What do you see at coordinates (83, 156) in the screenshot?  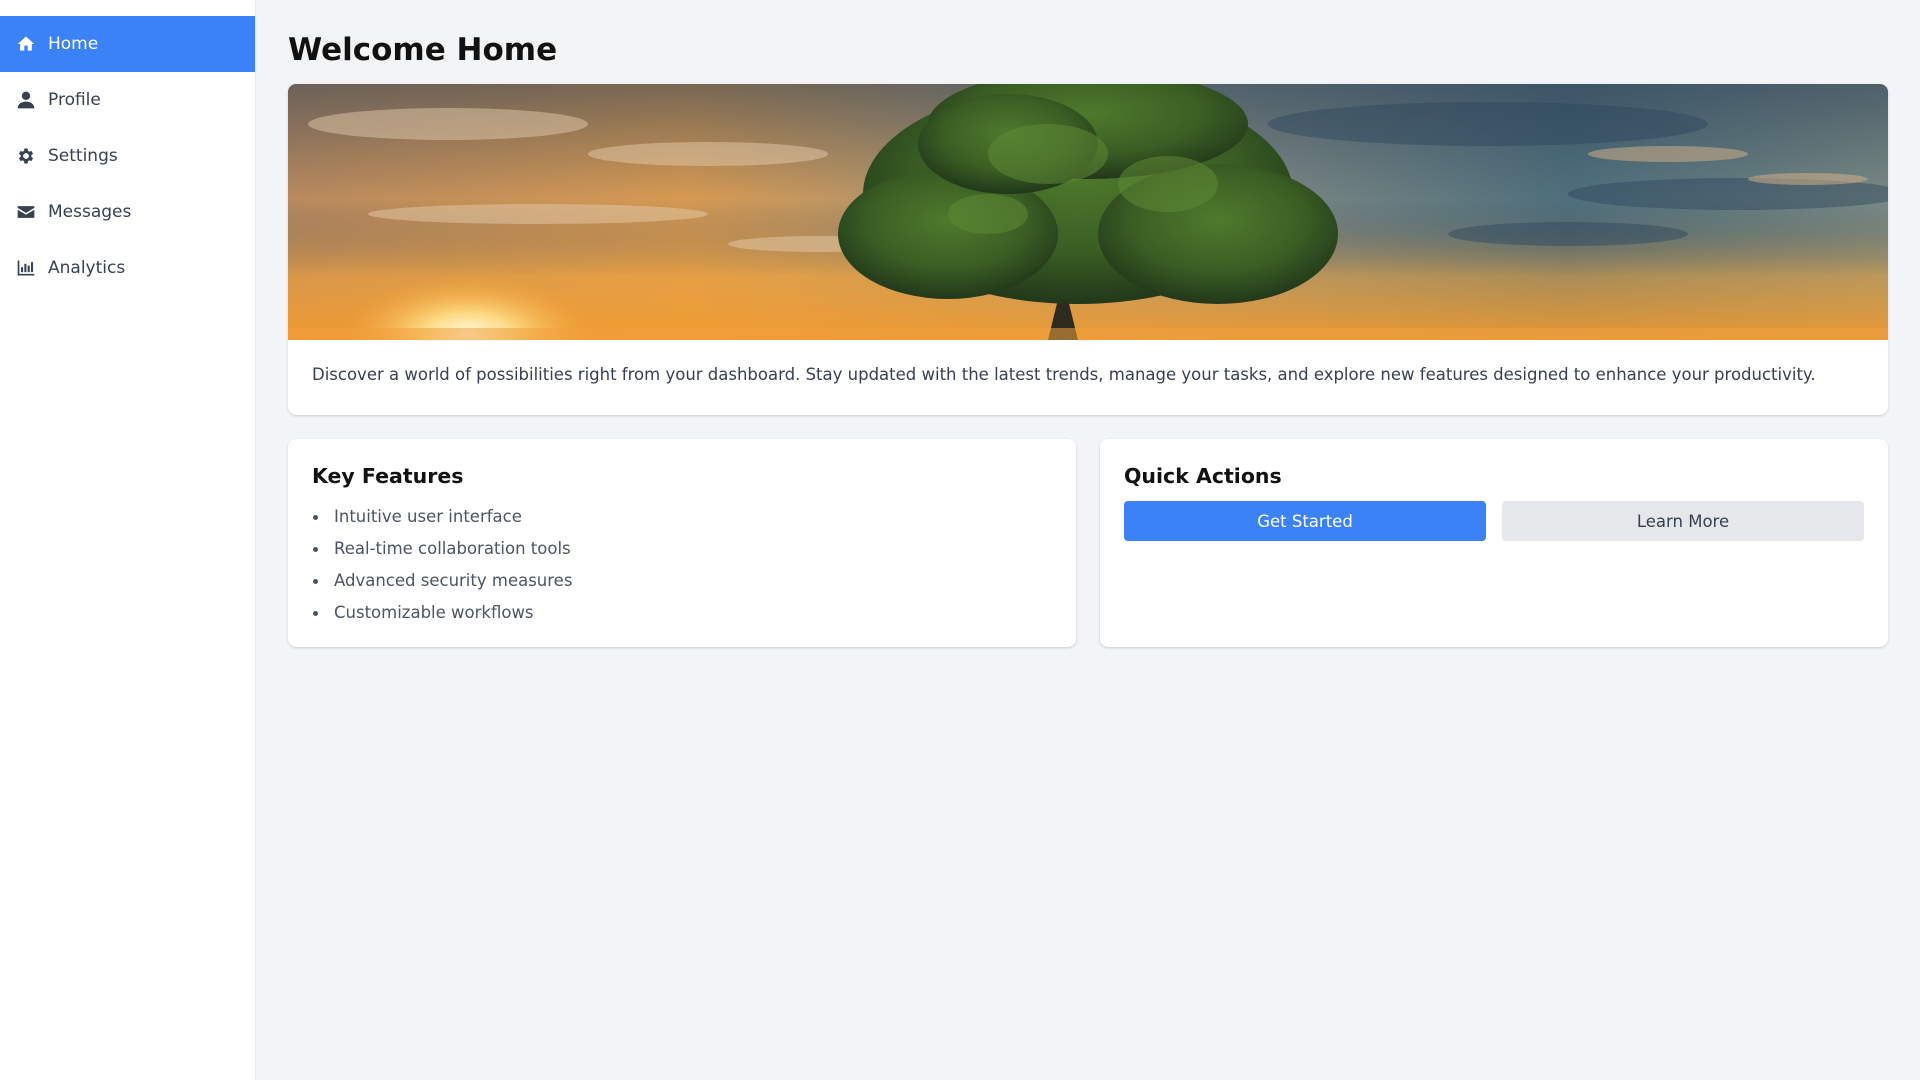 I see `sidebar-item-label: Settings` at bounding box center [83, 156].